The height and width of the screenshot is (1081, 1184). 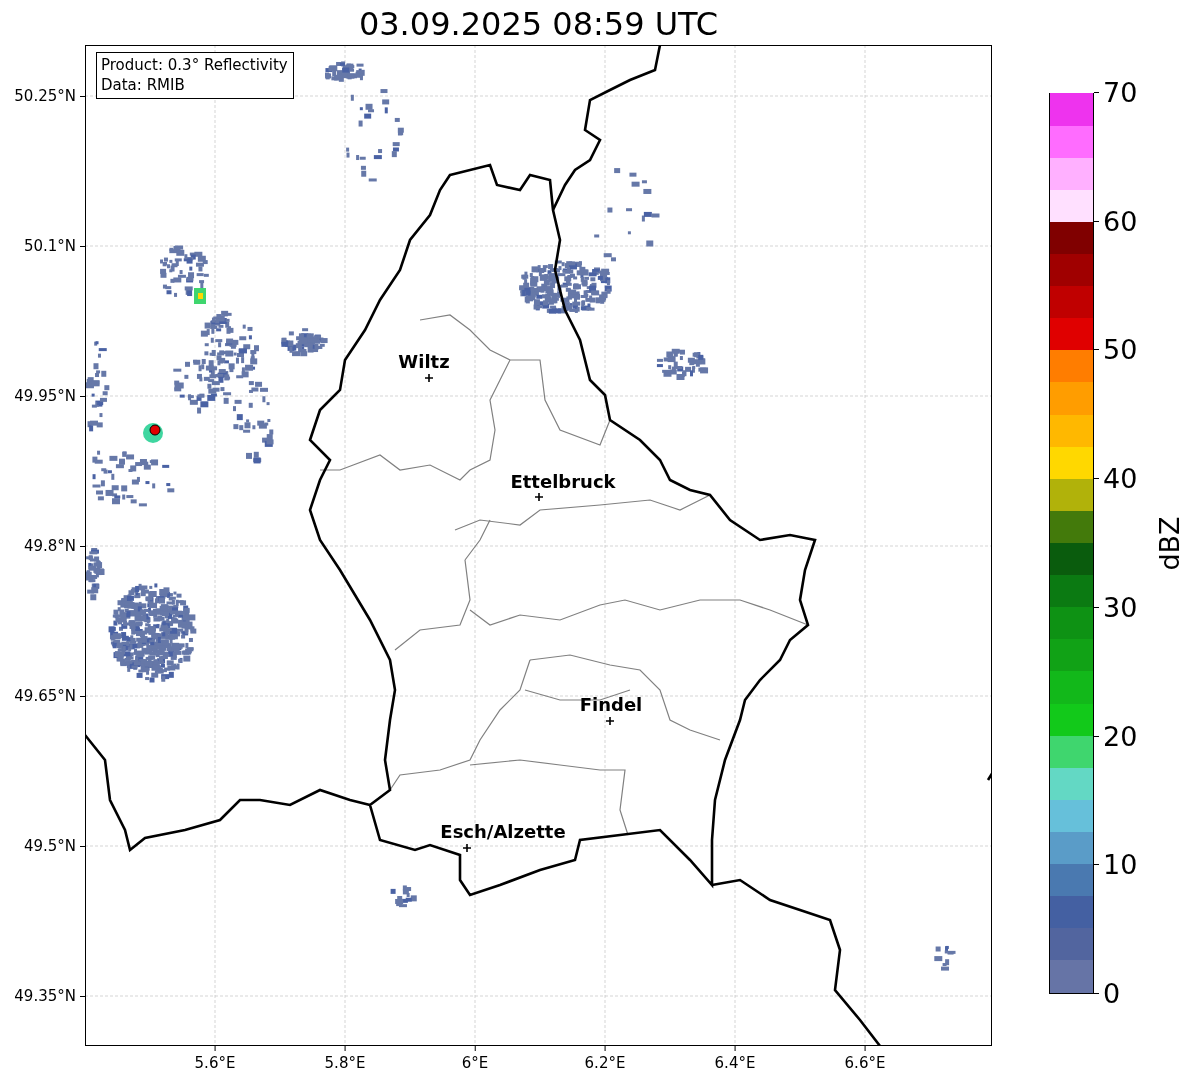 I want to click on axis-tick-label: 49.35°N, so click(x=49, y=996).